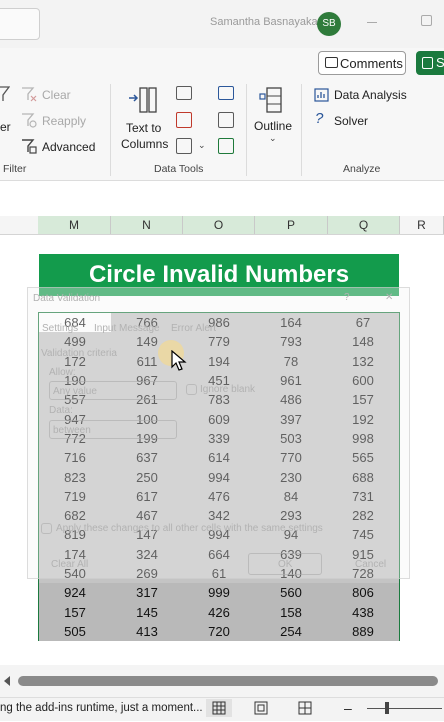  What do you see at coordinates (264, 22) in the screenshot?
I see `user-name: Samantha Basnayaka` at bounding box center [264, 22].